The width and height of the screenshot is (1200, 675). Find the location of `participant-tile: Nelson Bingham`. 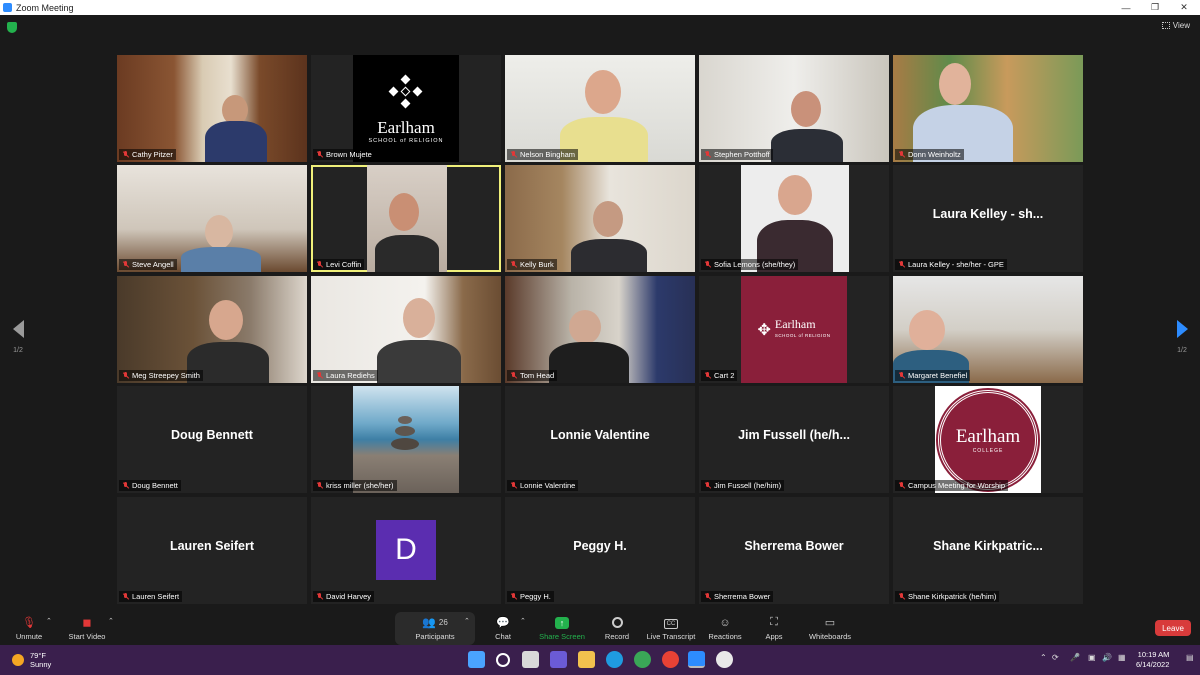

participant-tile: Nelson Bingham is located at coordinates (600, 108).